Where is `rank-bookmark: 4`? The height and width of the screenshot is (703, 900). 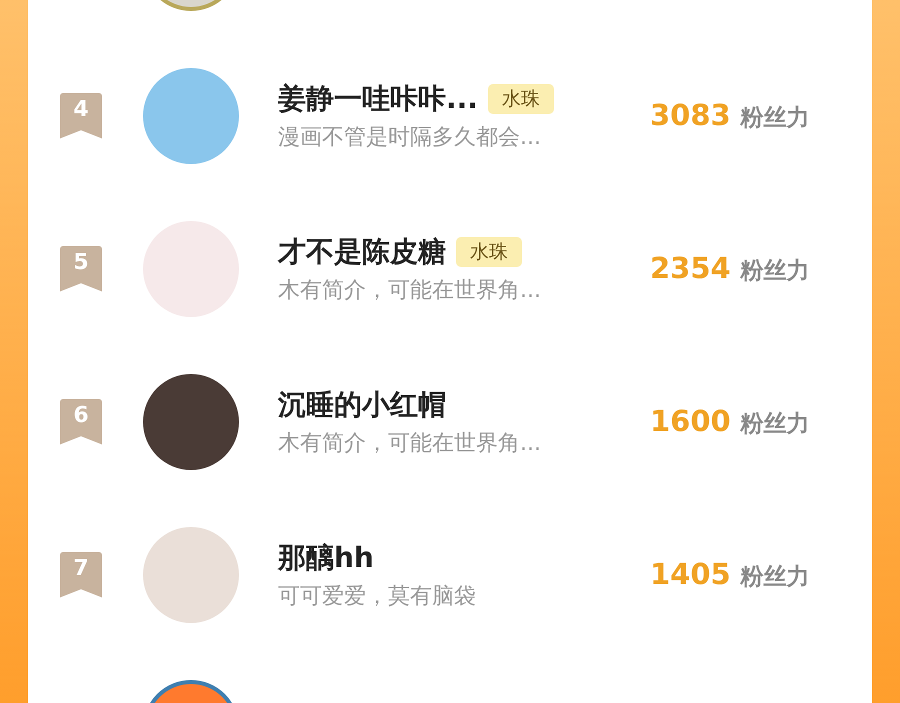 rank-bookmark: 4 is located at coordinates (81, 115).